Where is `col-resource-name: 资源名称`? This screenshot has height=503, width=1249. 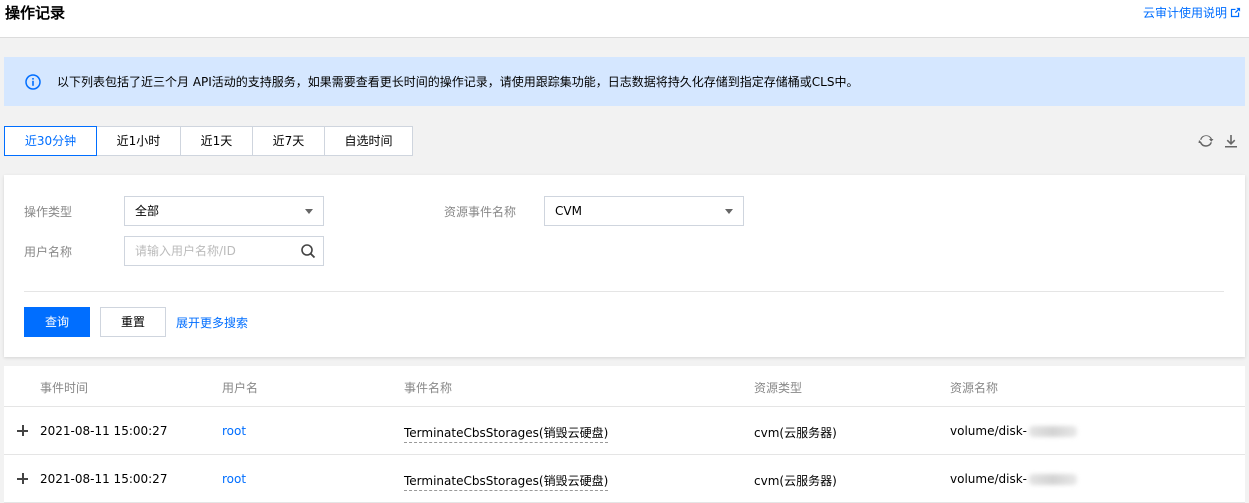
col-resource-name: 资源名称 is located at coordinates (974, 388).